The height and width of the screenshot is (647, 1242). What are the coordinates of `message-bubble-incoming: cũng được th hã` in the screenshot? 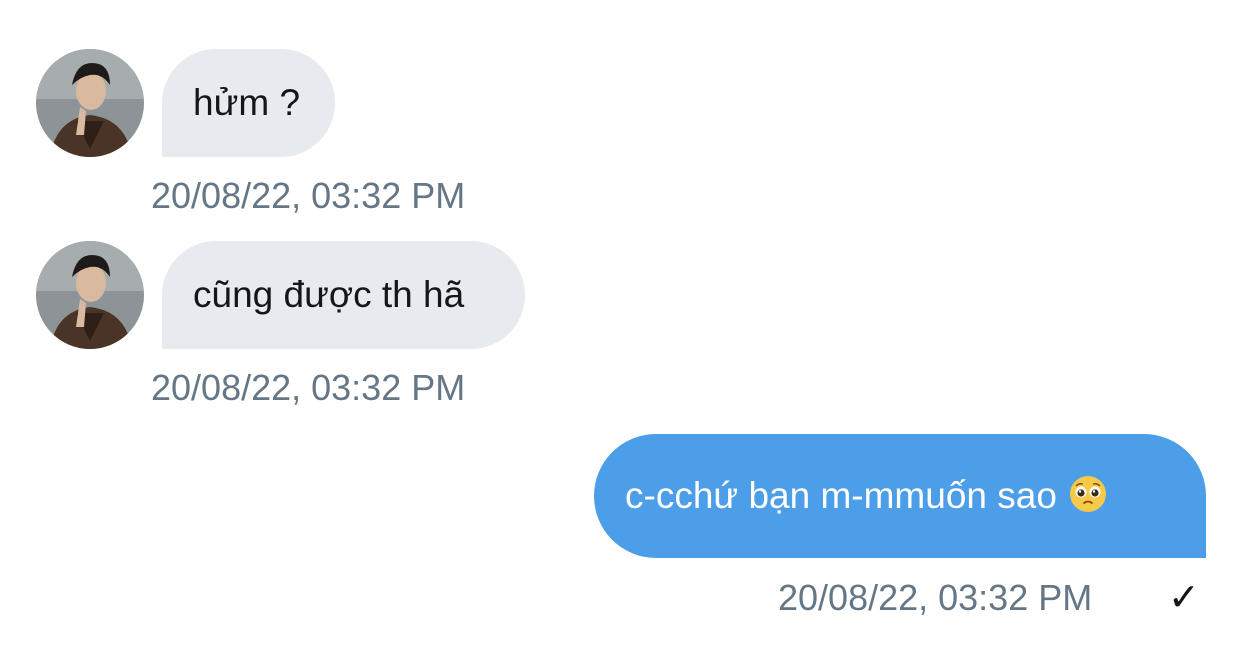 It's located at (343, 295).